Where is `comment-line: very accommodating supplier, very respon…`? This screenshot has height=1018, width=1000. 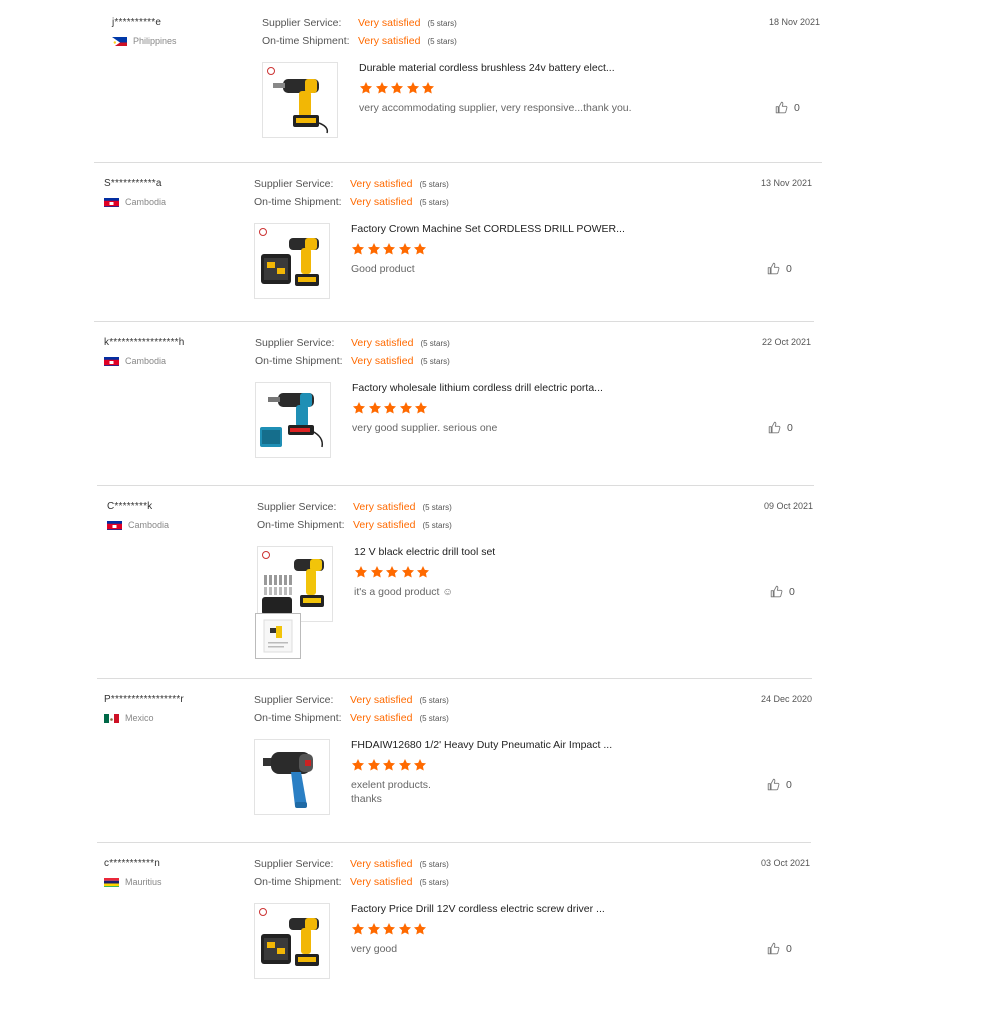
comment-line: very accommodating supplier, very respon… is located at coordinates (495, 108).